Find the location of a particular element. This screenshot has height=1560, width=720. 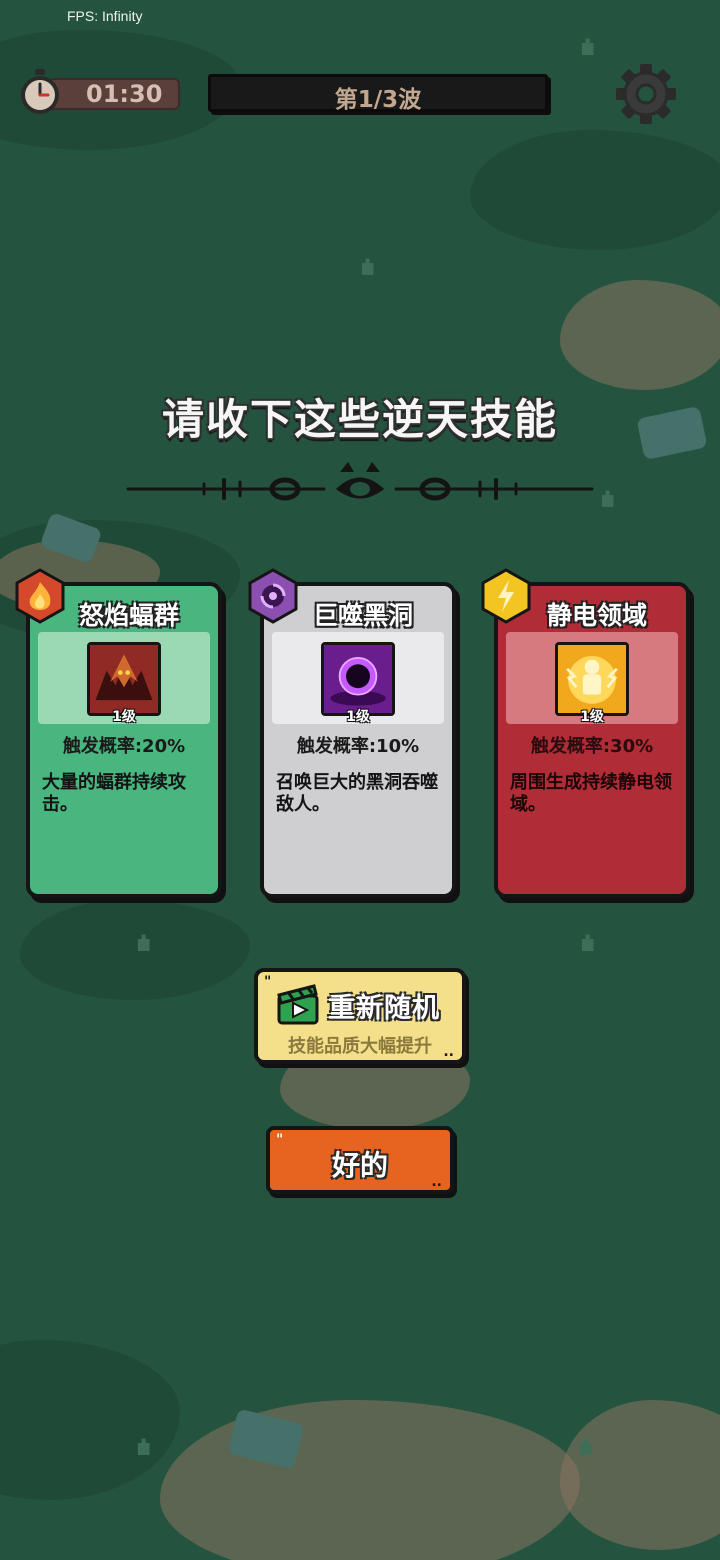

wave-timer: 01:30 is located at coordinates (99, 92).